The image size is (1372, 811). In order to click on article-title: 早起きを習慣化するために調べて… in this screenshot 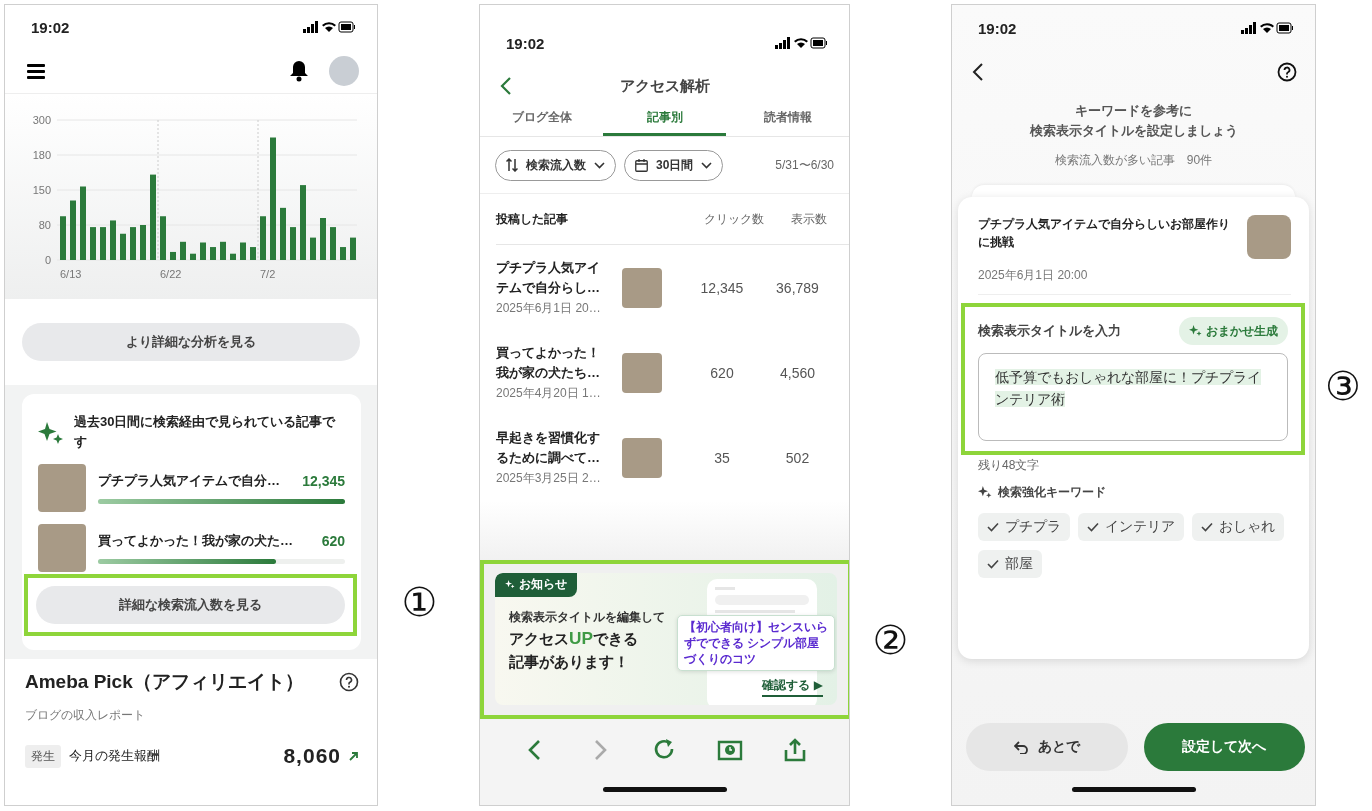, I will do `click(552, 448)`.